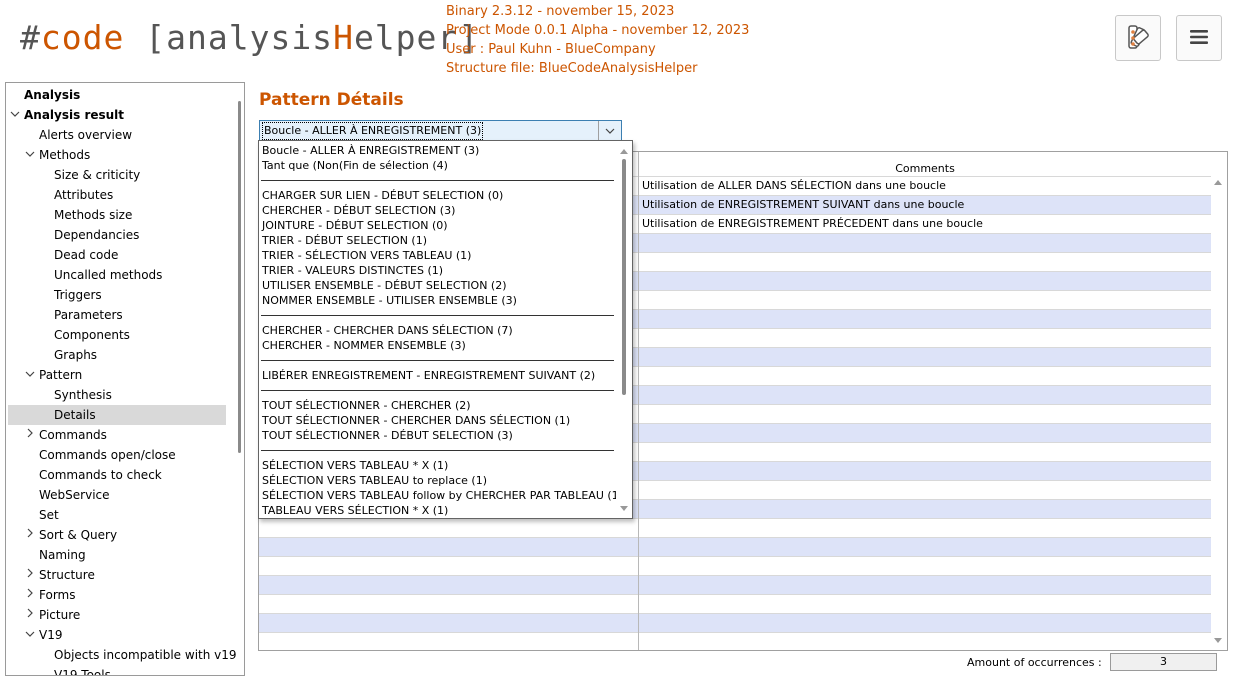  Describe the element at coordinates (387, 330) in the screenshot. I see `dropdown-option: CHERCHER - CHERCHER DANS SÉLECTION (7)` at that location.